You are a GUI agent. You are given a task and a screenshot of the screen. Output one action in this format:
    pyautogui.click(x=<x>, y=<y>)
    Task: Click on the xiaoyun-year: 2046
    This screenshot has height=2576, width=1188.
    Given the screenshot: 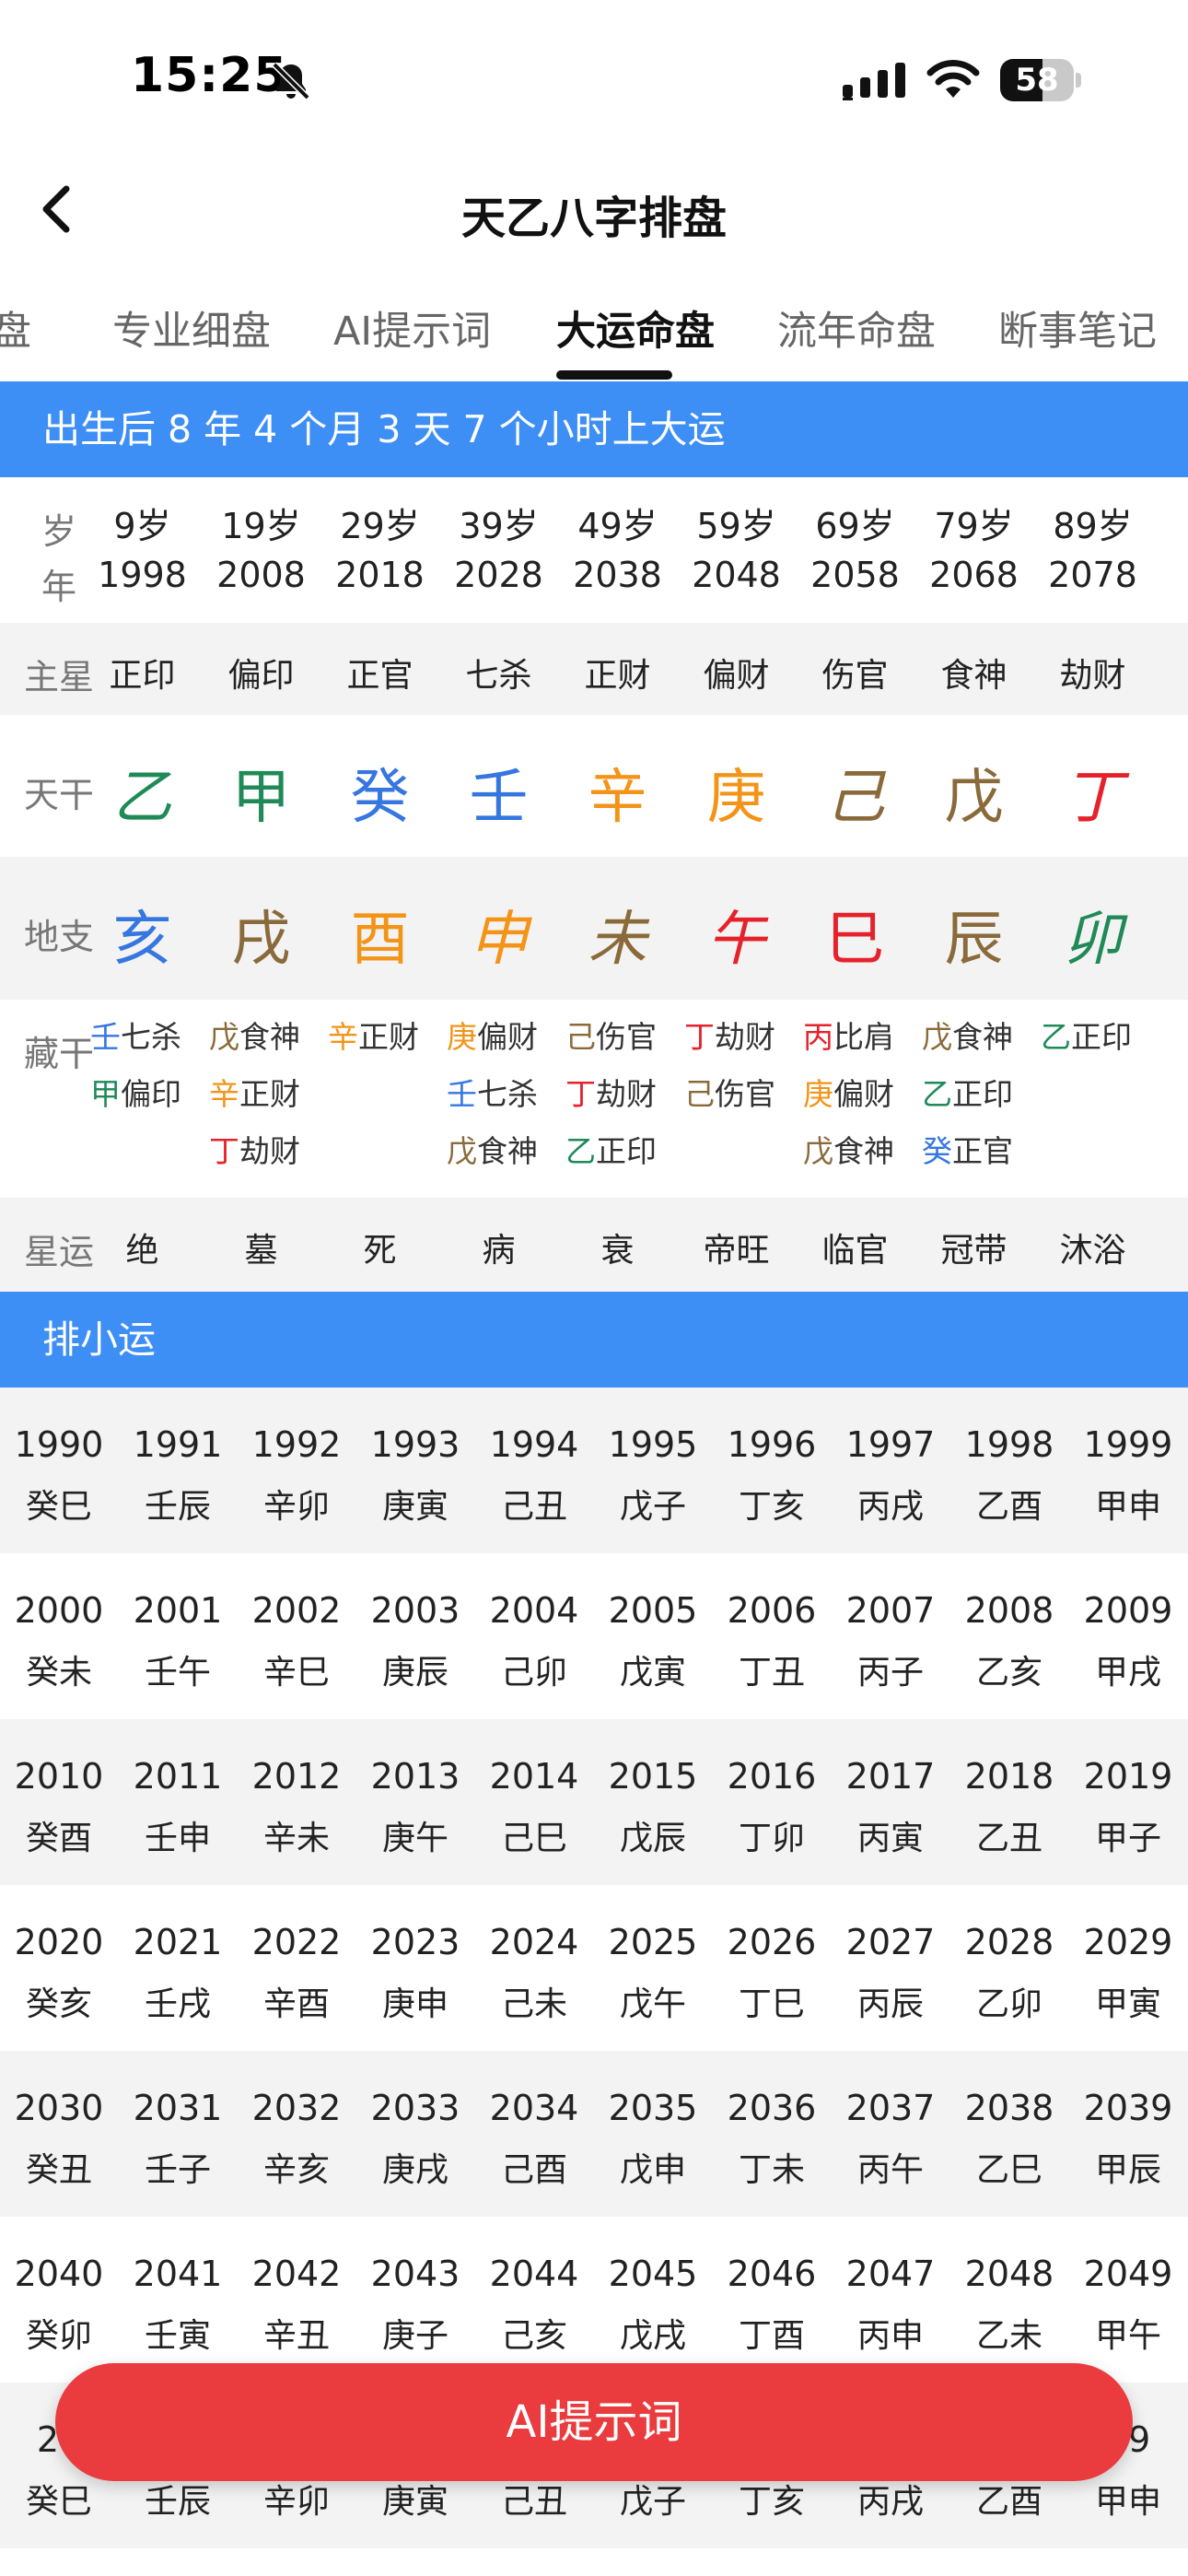 What is the action you would take?
    pyautogui.click(x=772, y=2274)
    